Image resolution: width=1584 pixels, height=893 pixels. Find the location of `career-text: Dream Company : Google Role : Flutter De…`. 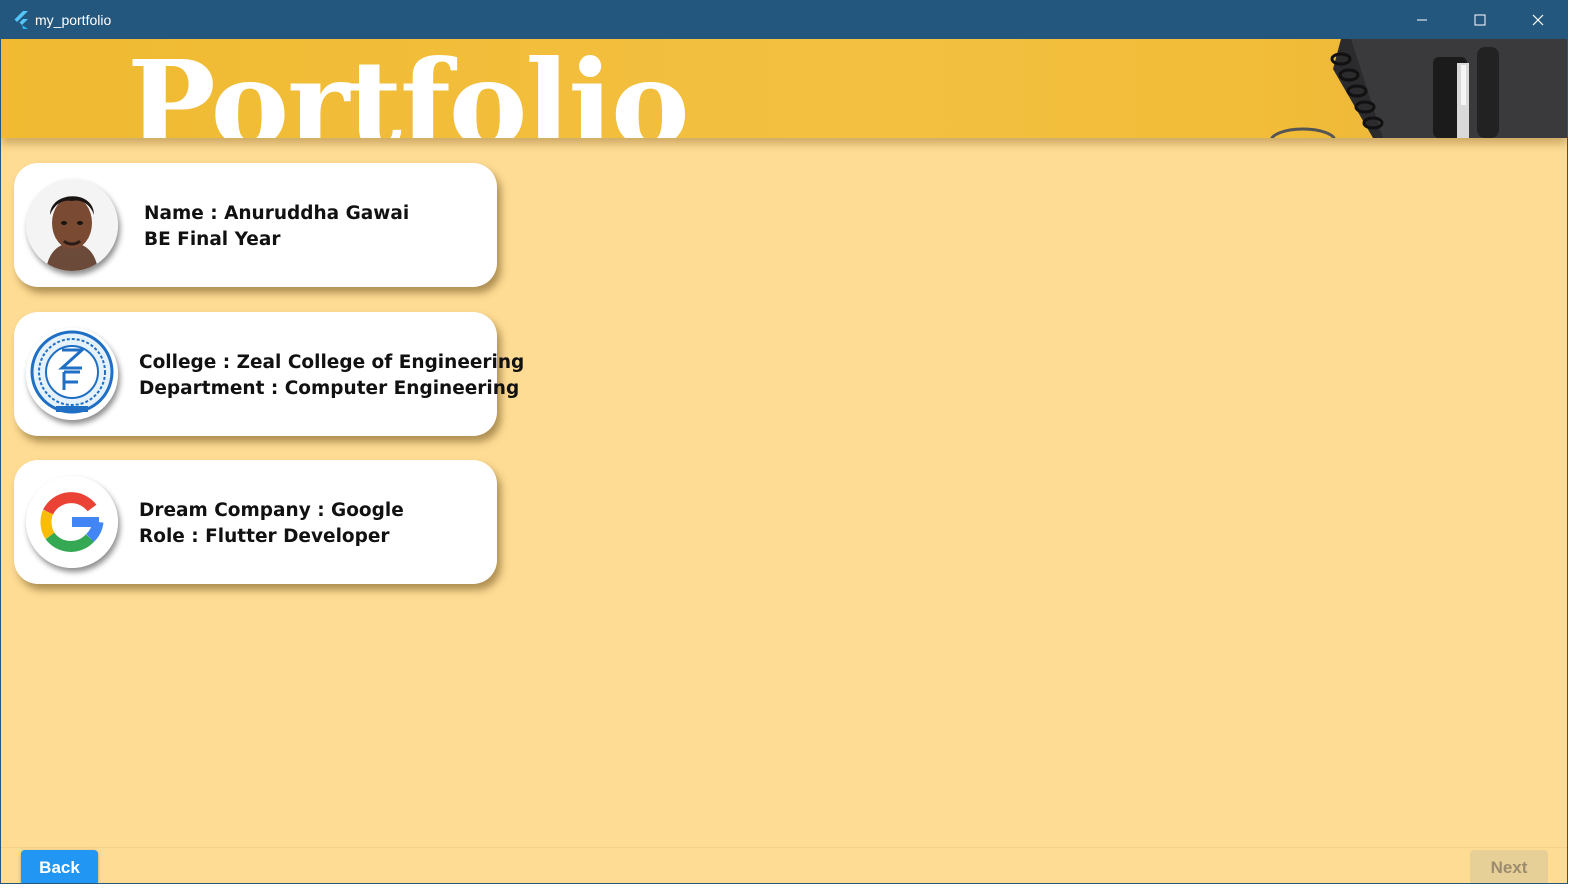

career-text: Dream Company : Google Role : Flutter De… is located at coordinates (271, 524).